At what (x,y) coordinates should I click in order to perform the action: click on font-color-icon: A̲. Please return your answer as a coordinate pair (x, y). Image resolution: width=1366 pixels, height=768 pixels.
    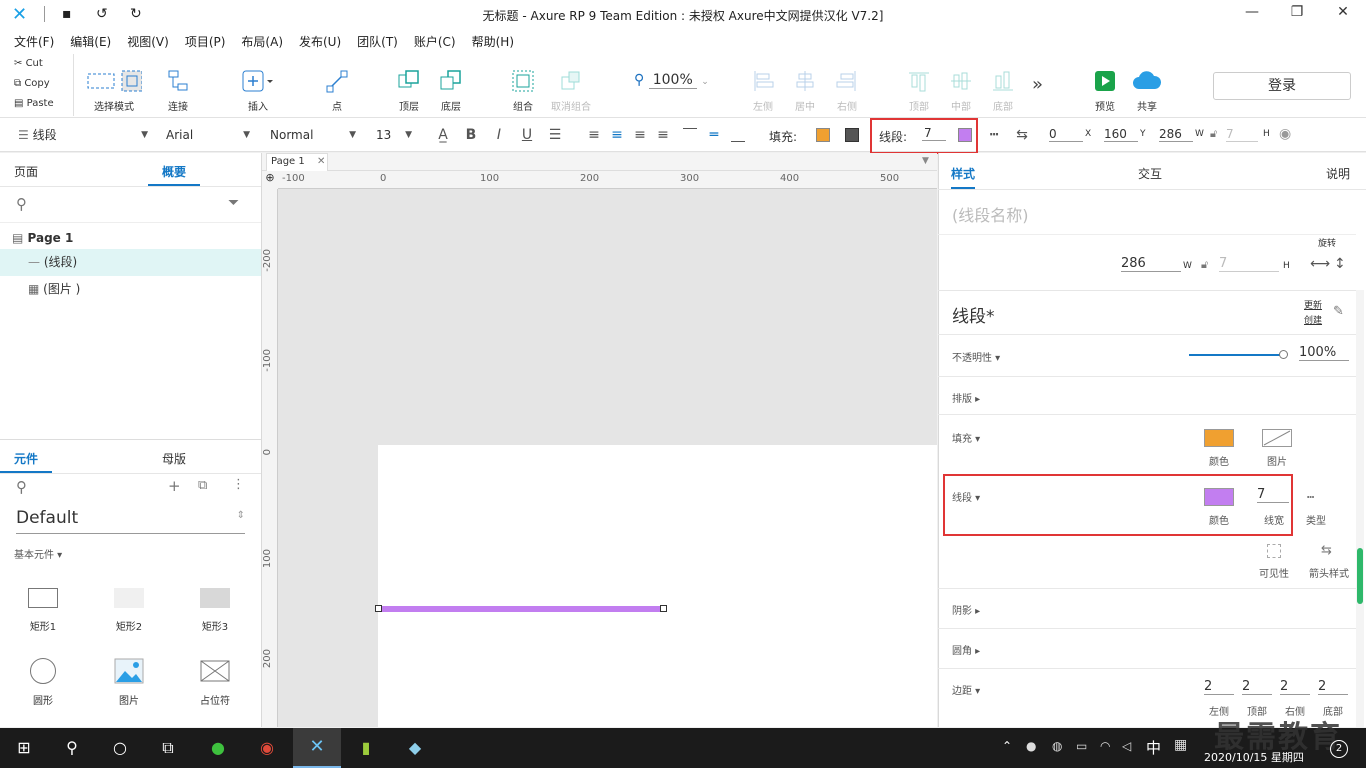
    Looking at the image, I should click on (443, 135).